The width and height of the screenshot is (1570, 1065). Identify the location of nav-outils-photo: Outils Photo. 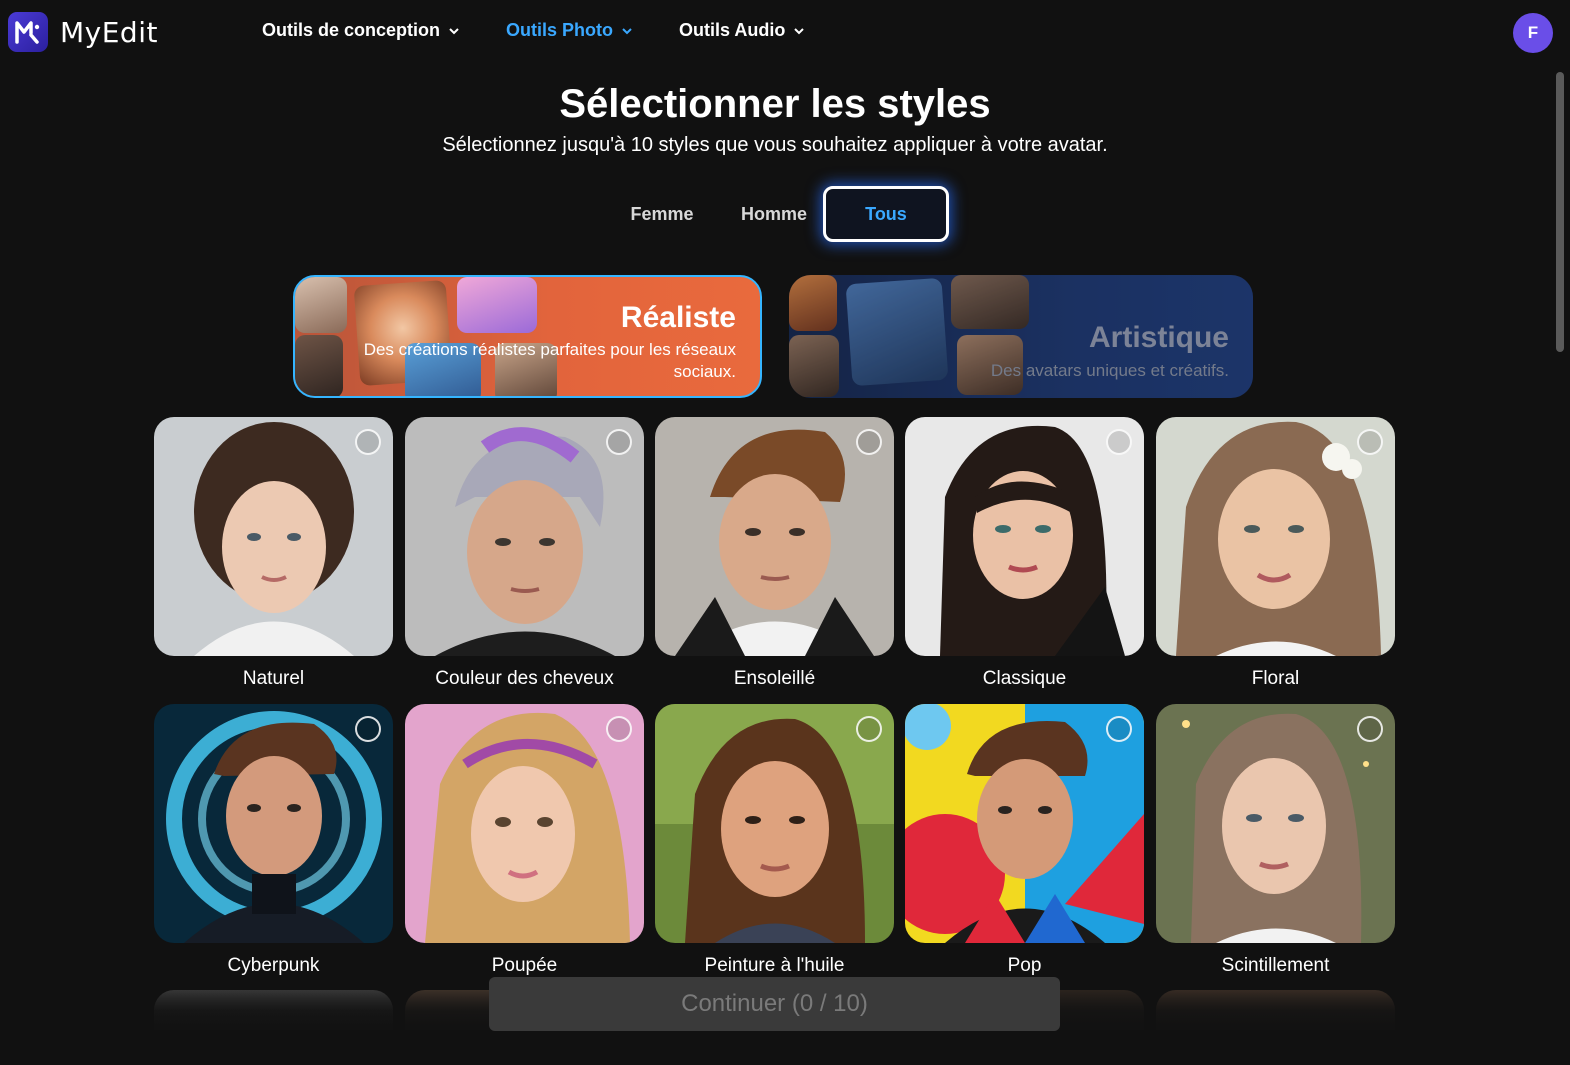
(569, 30).